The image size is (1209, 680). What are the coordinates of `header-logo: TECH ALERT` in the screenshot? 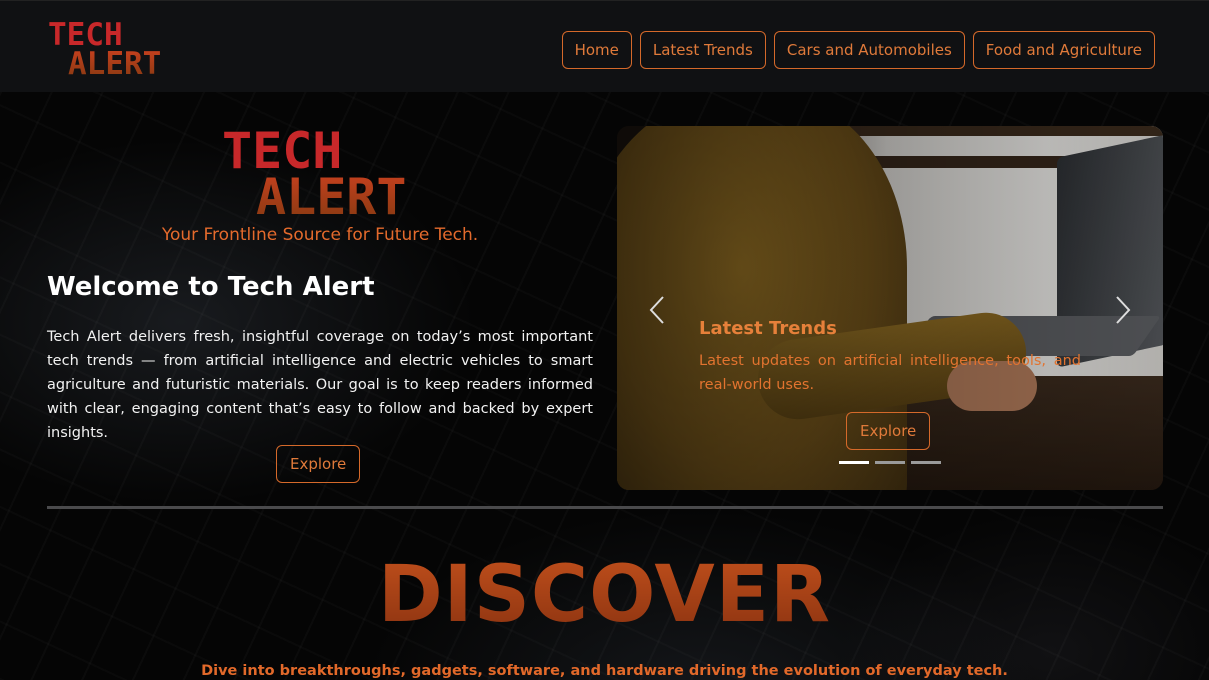 It's located at (105, 51).